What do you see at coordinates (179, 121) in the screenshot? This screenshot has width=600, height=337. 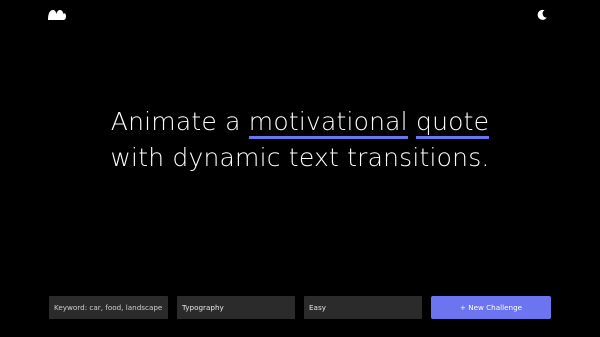 I see `headline-text-part1: Animate a` at bounding box center [179, 121].